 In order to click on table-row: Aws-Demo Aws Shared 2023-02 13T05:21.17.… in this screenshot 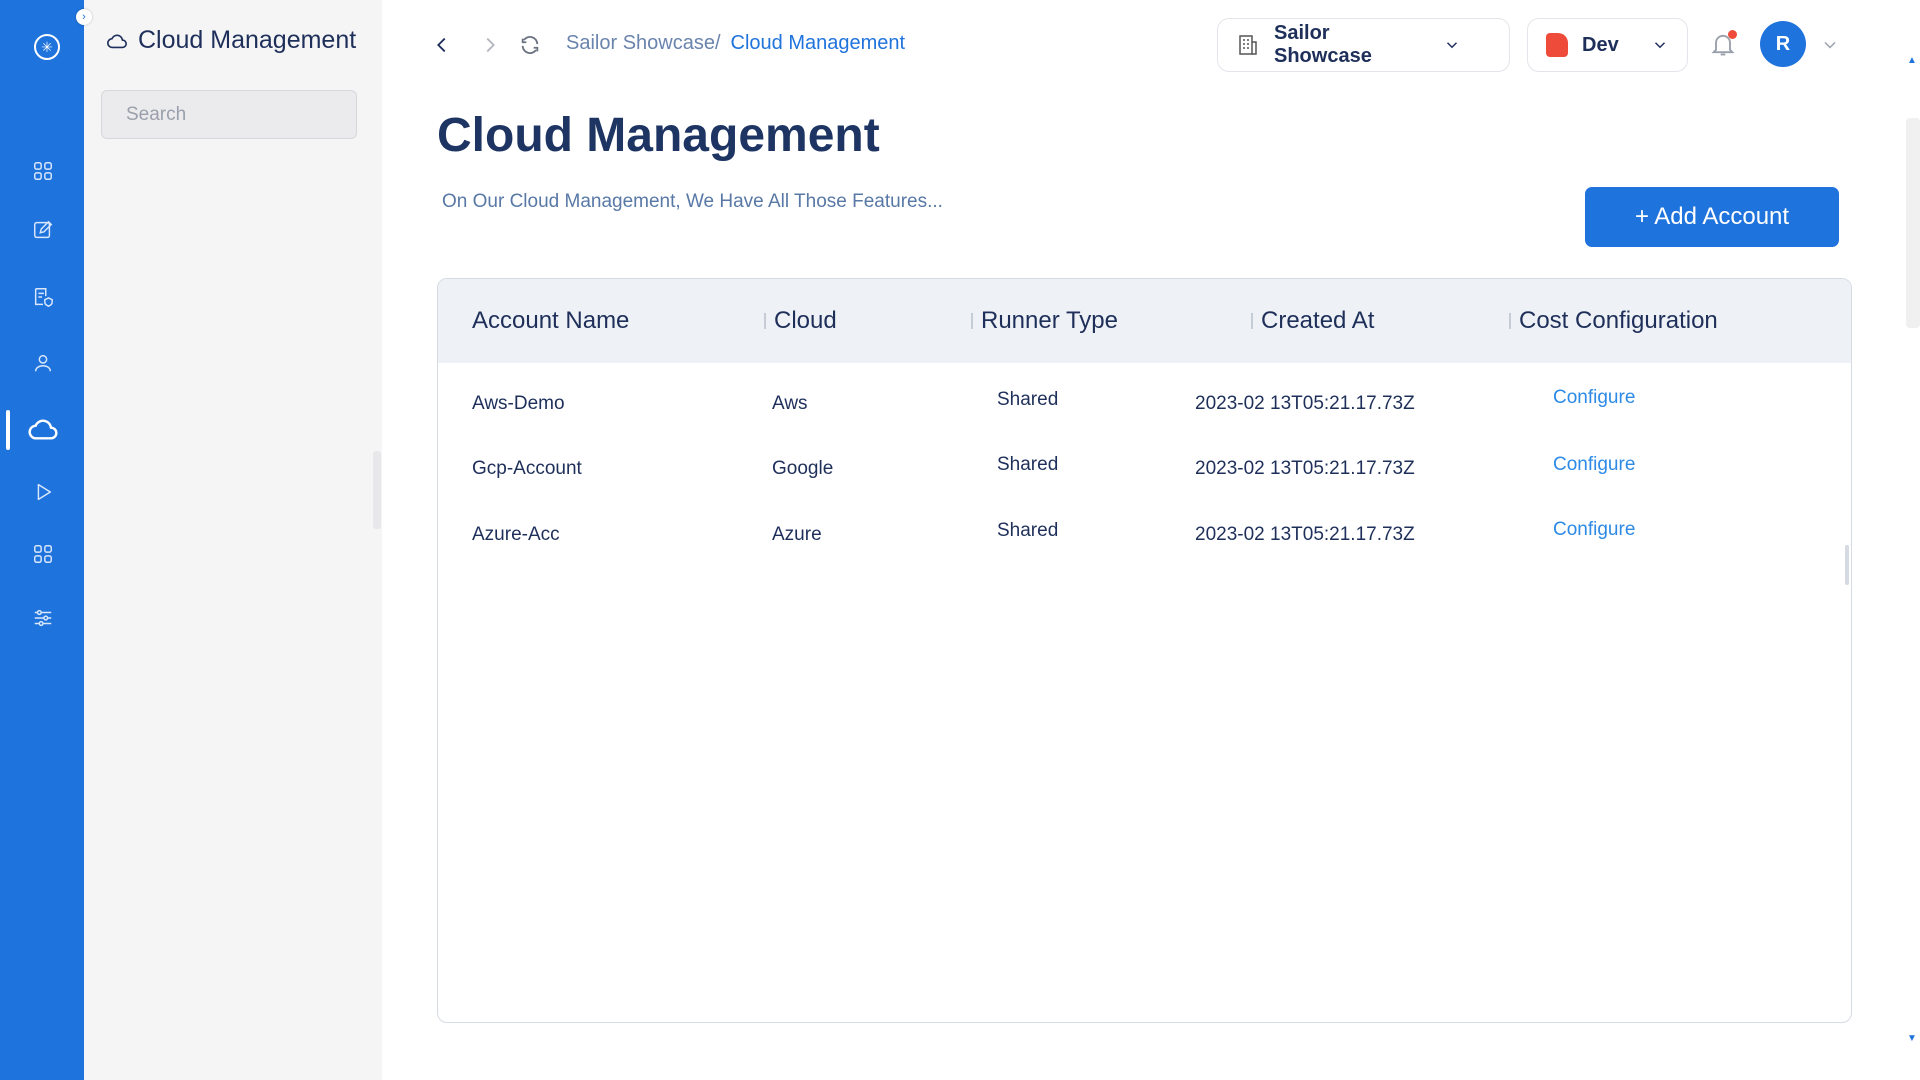, I will do `click(1144, 409)`.